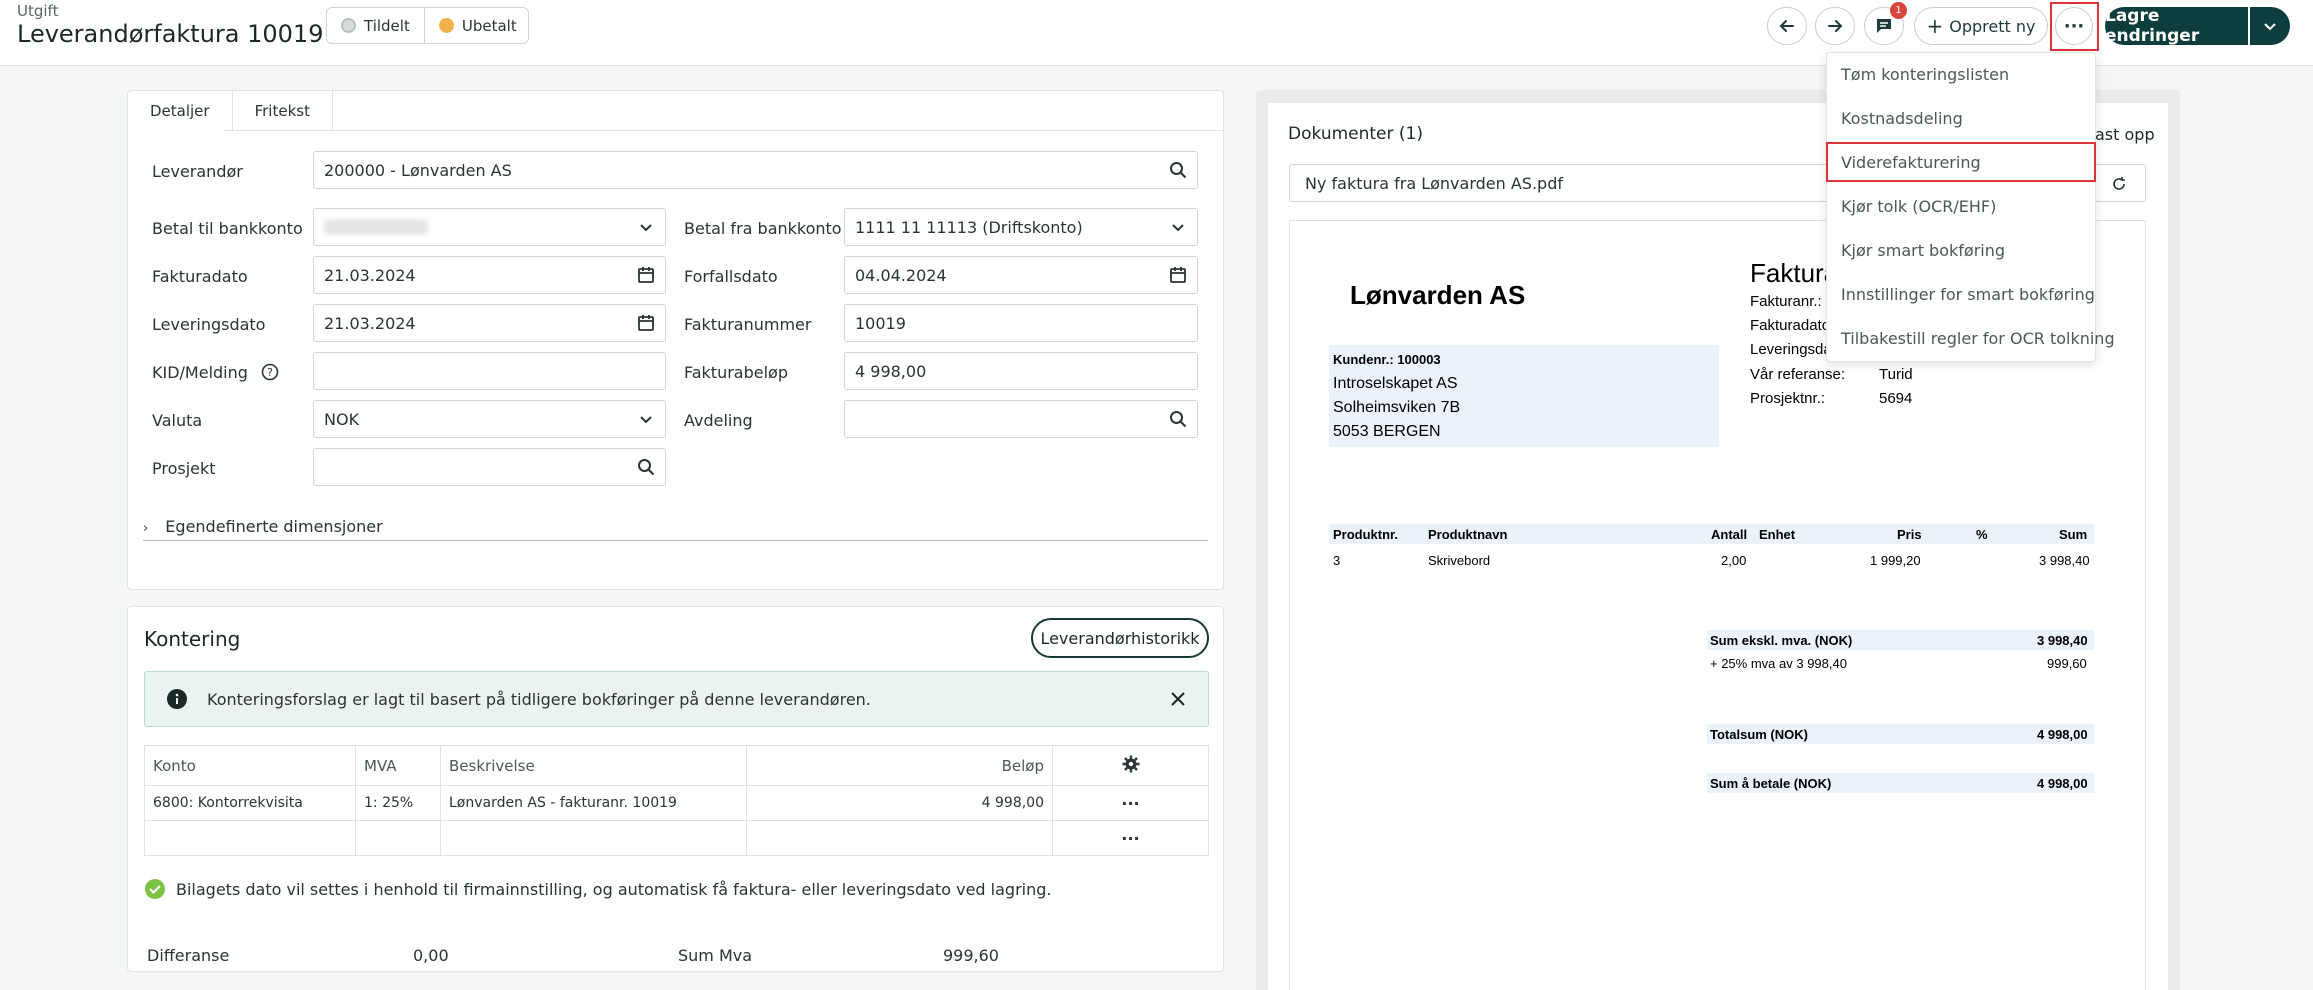 The height and width of the screenshot is (990, 2313). Describe the element at coordinates (263, 526) in the screenshot. I see `custom-dimensions-toggle: › Egendefinerte dimensjoner` at that location.